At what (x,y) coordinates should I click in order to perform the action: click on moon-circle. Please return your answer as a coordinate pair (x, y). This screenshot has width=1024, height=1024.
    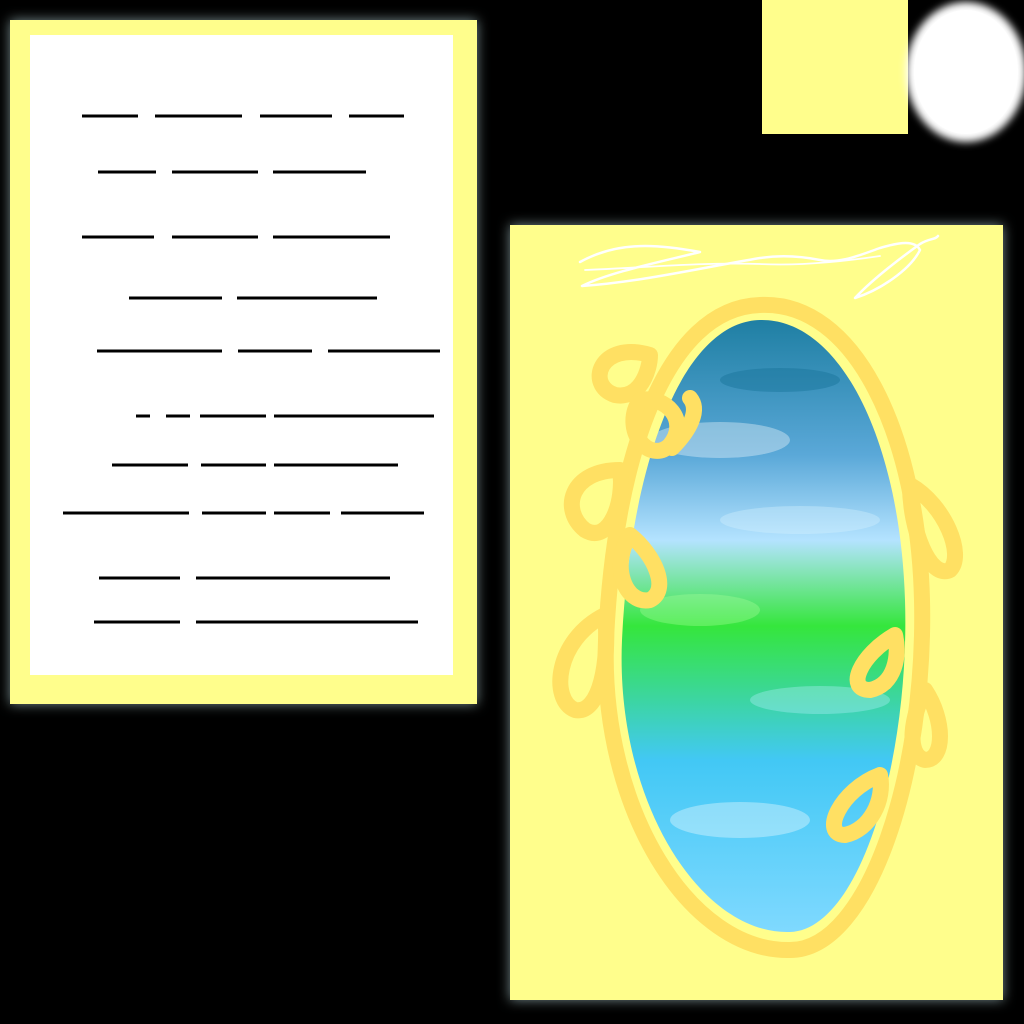
    Looking at the image, I should click on (966, 72).